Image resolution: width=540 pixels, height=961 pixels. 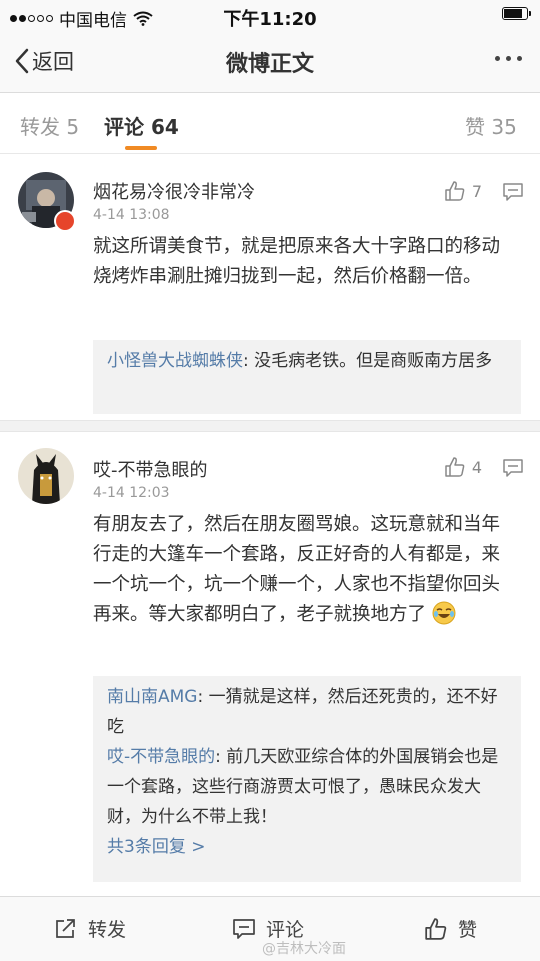 I want to click on comment-time: 4-14 12:03, so click(x=131, y=493).